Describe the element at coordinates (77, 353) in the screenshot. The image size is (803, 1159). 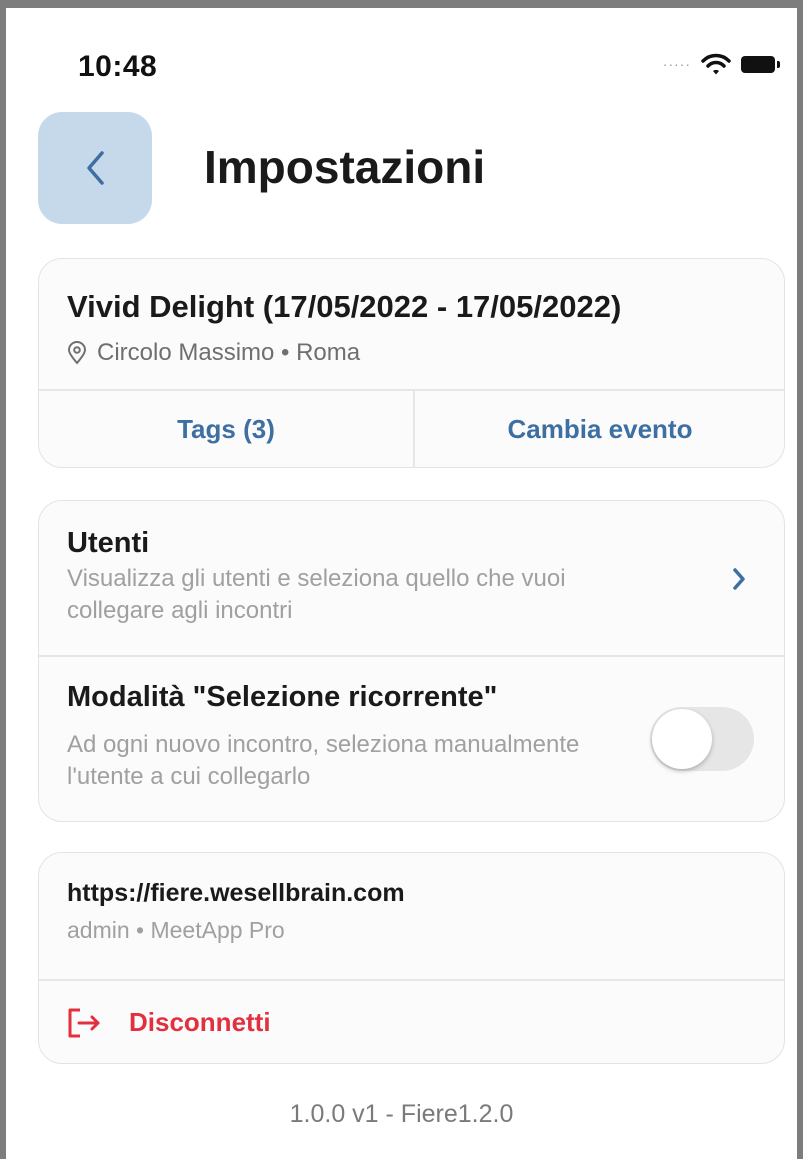
I see `location-pin-icon` at that location.